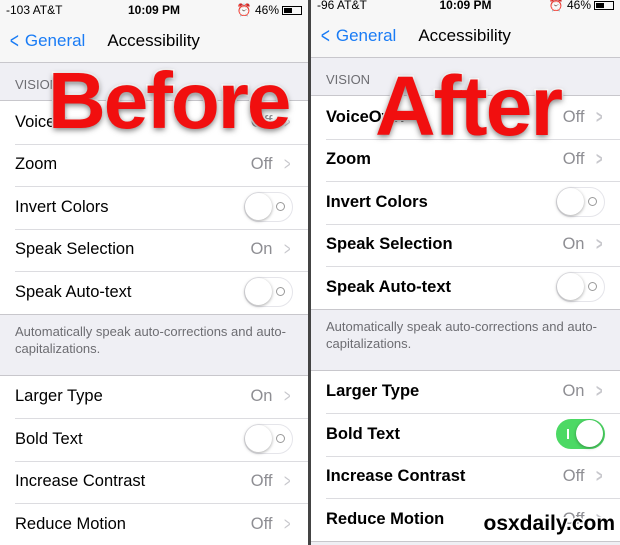  Describe the element at coordinates (568, 434) in the screenshot. I see `on-indicator-icon` at that location.